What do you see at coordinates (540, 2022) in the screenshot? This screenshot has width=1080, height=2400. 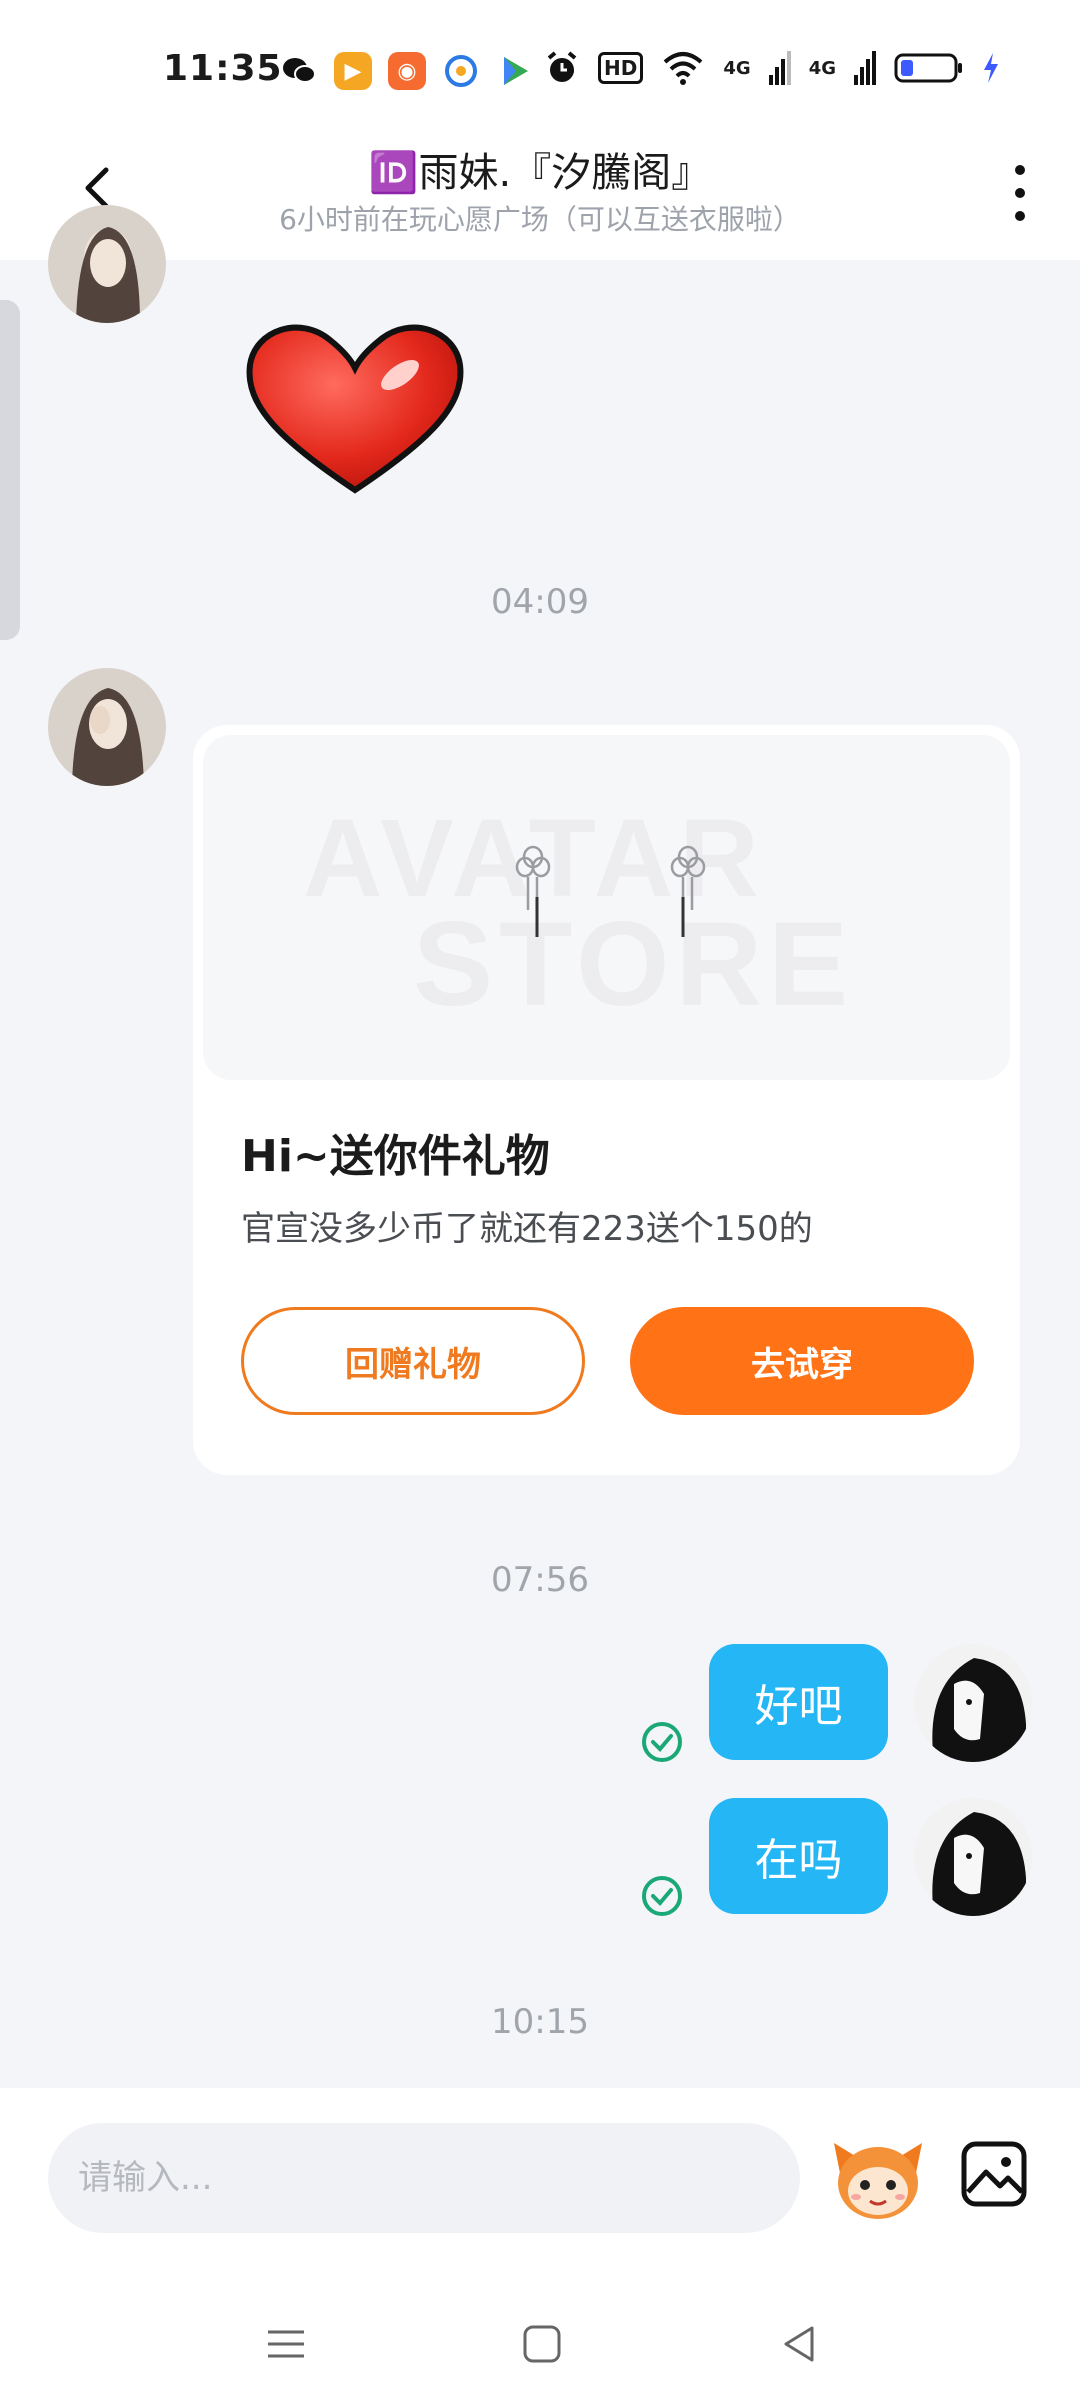 I see `timestamp: 10:15` at bounding box center [540, 2022].